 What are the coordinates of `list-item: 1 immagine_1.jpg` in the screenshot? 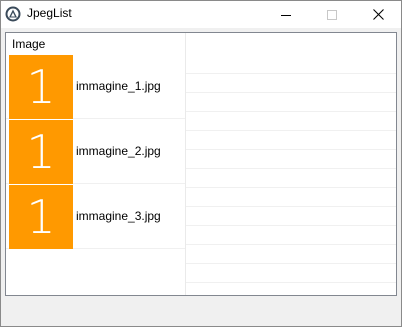 It's located at (95, 86).